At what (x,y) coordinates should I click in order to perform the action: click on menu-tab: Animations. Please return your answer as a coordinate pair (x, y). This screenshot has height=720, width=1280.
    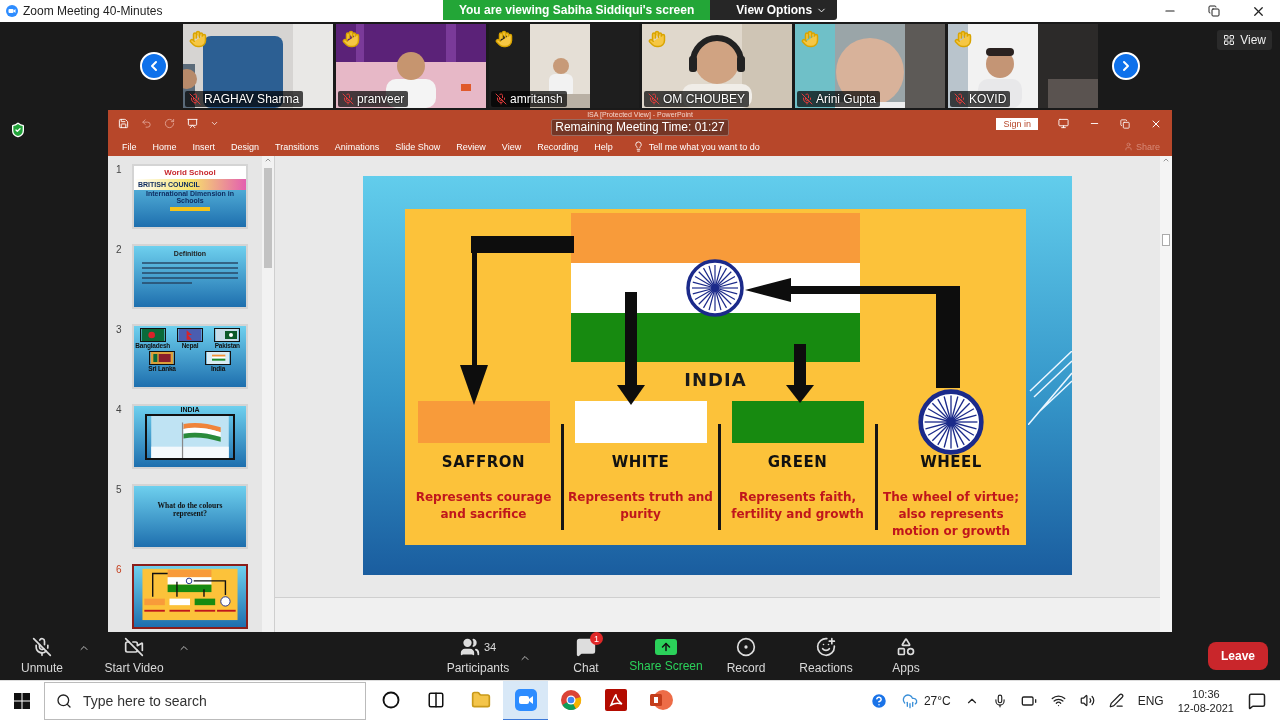
    Looking at the image, I should click on (357, 146).